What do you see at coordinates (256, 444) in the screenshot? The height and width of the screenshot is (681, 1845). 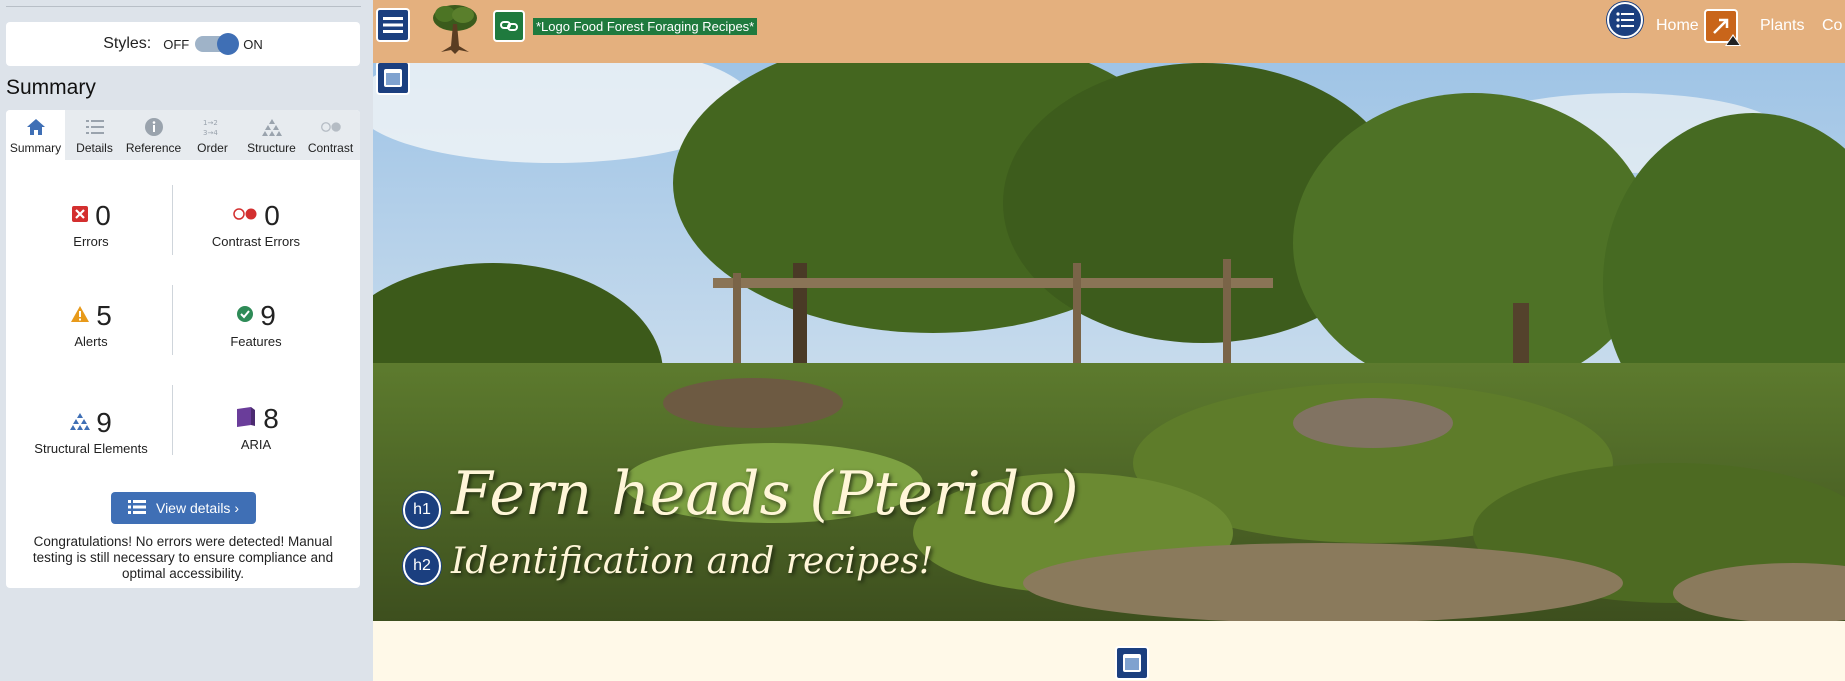 I see `aria-label: ARIA` at bounding box center [256, 444].